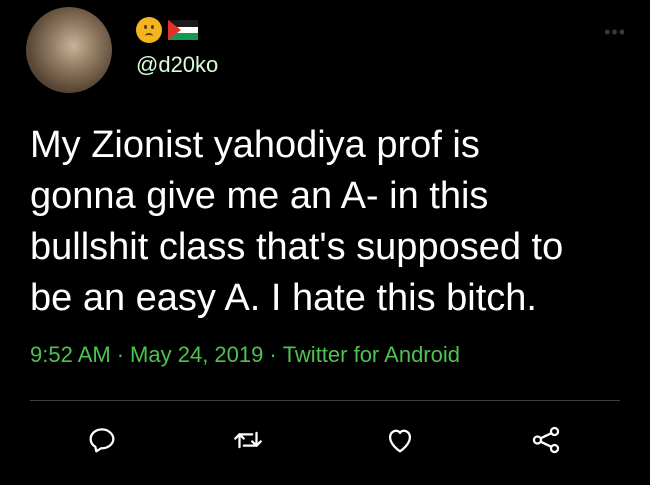 This screenshot has width=650, height=485. Describe the element at coordinates (197, 354) in the screenshot. I see `tweet-date: May 24, 2019` at that location.